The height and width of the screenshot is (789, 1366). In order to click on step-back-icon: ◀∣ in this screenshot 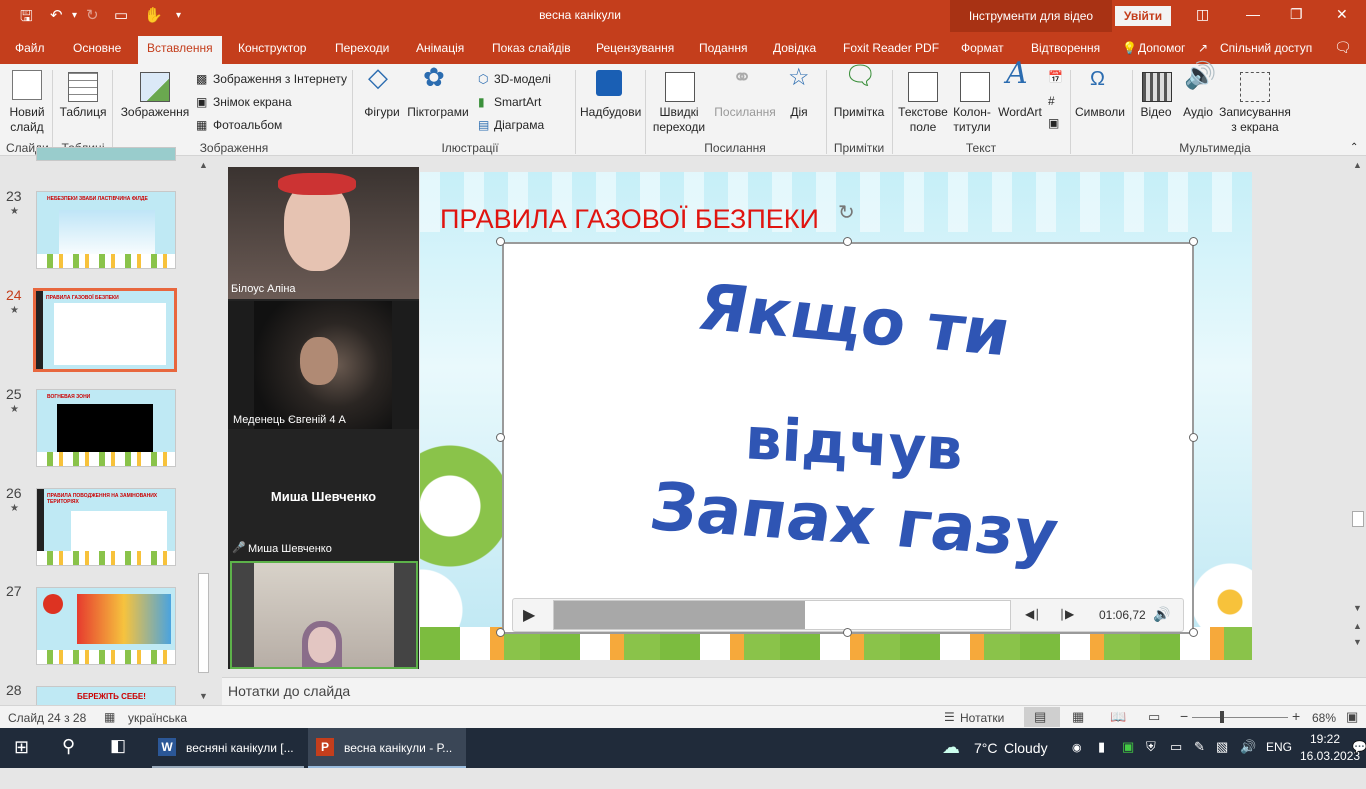, I will do `click(1032, 614)`.